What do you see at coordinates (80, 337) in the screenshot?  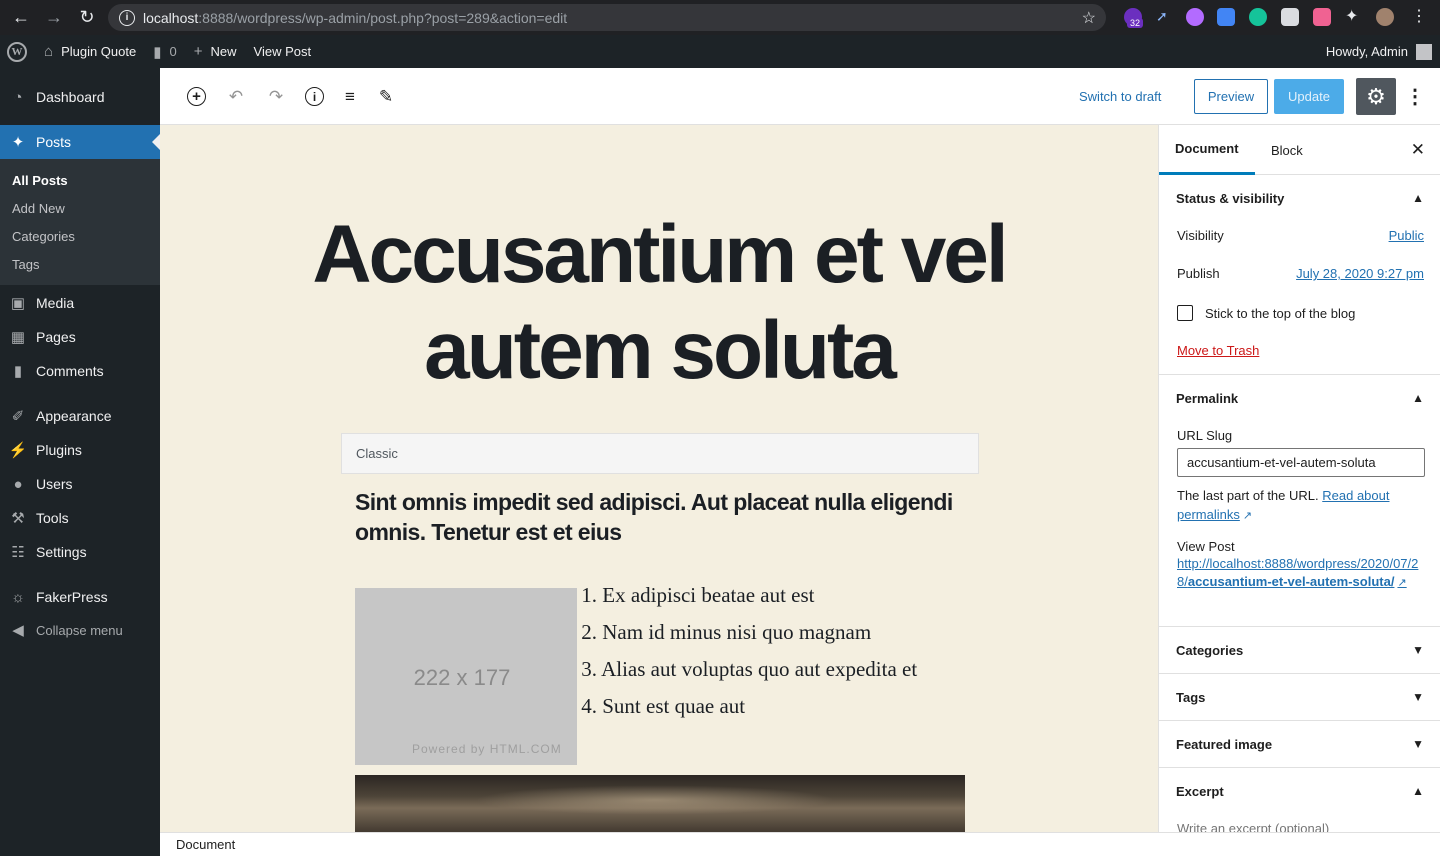 I see `menu-pages: ▦ Pages` at bounding box center [80, 337].